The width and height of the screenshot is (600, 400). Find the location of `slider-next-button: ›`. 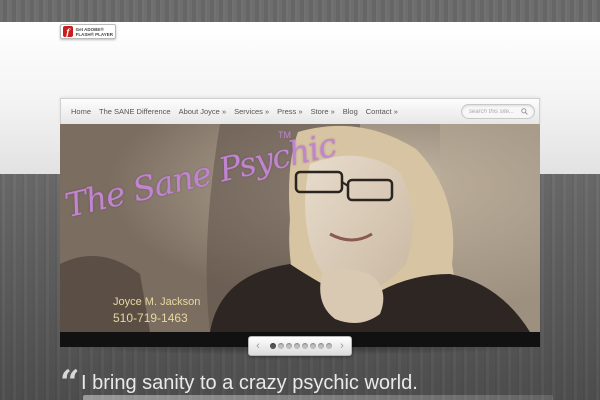

slider-next-button: › is located at coordinates (342, 346).